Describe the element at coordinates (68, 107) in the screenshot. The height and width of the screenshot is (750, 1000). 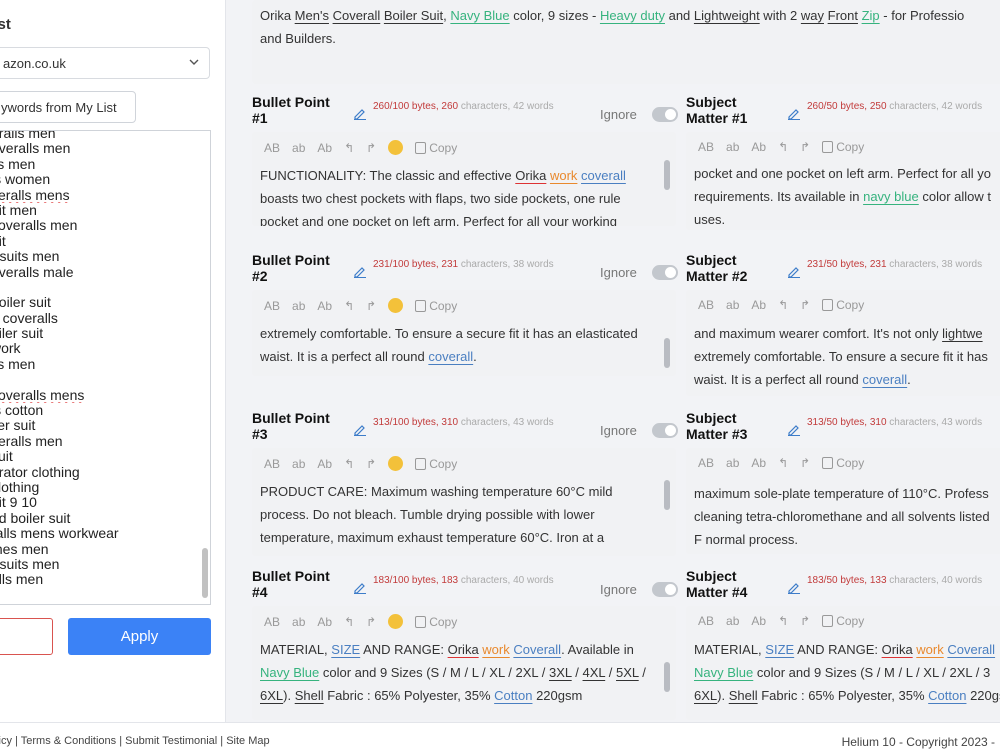
I see `keywords-from-list-button: ywords from My List` at that location.